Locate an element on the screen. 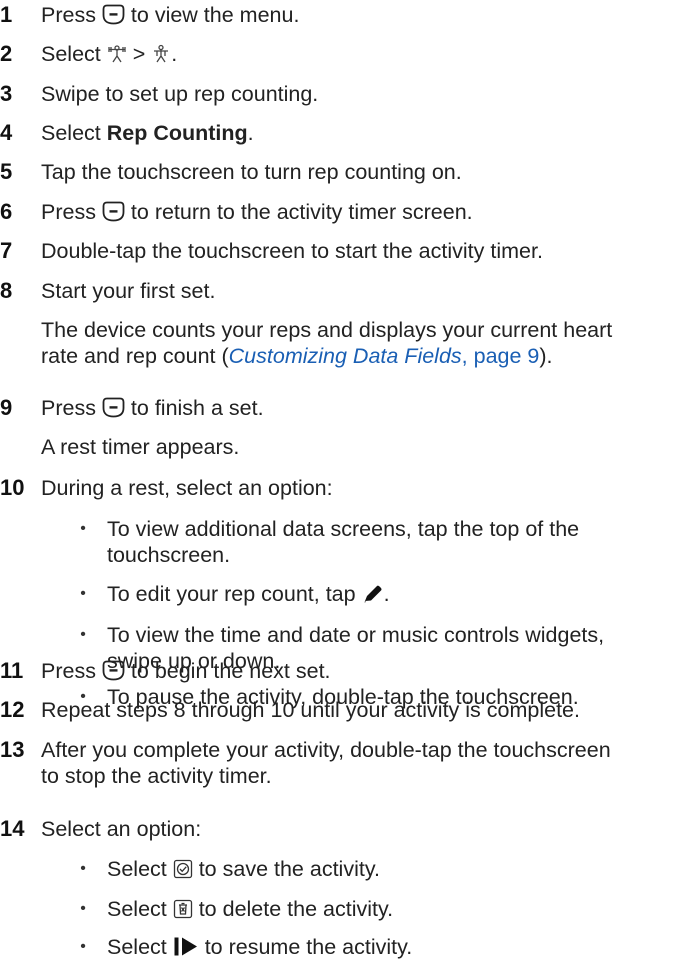 The width and height of the screenshot is (679, 960). step-text: Press to view the menu. is located at coordinates (170, 15).